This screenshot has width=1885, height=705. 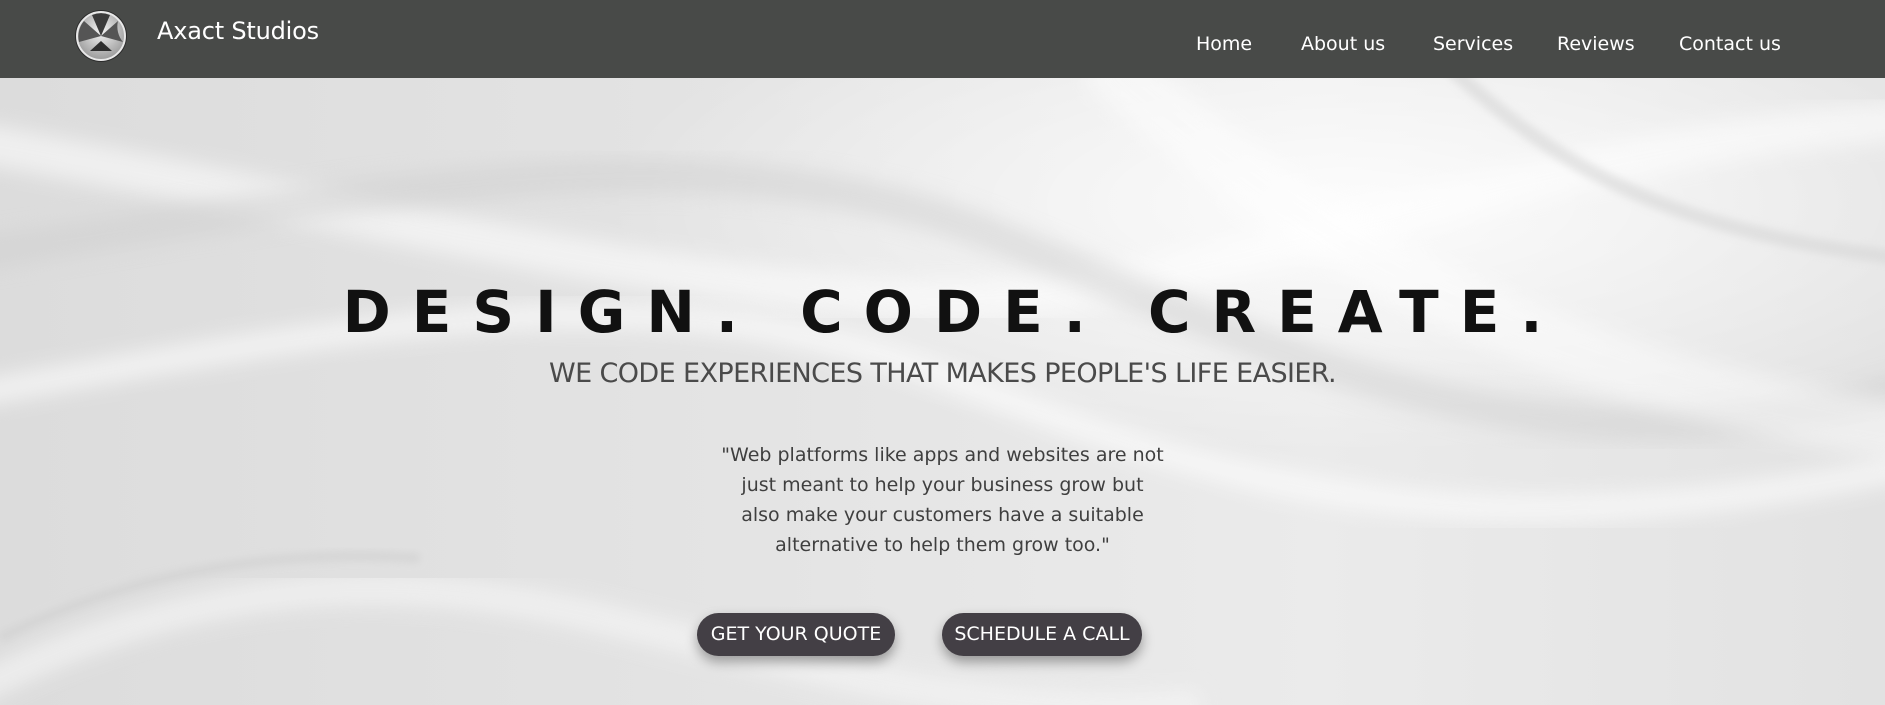 I want to click on quote-line: also make your customers have a suitable, so click(x=942, y=515).